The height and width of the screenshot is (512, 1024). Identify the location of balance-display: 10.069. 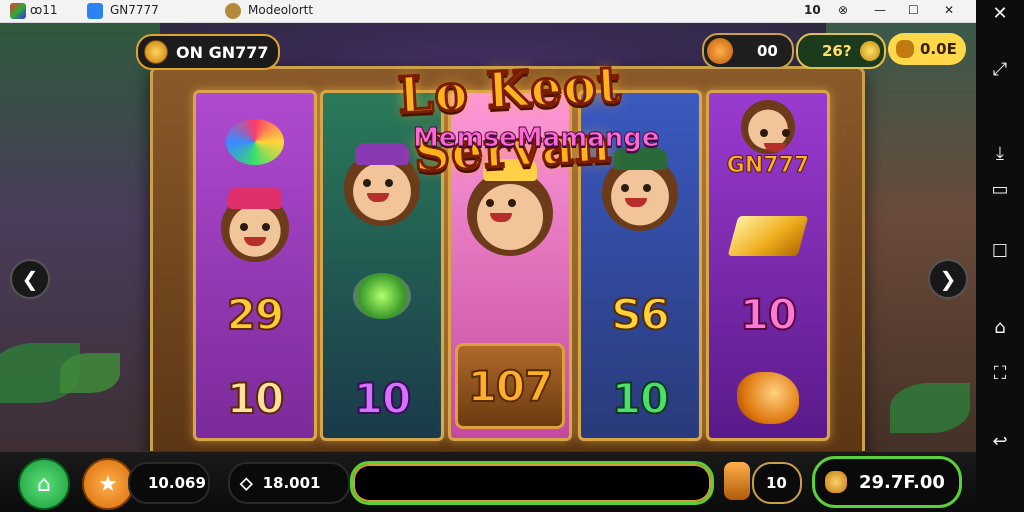
(169, 483).